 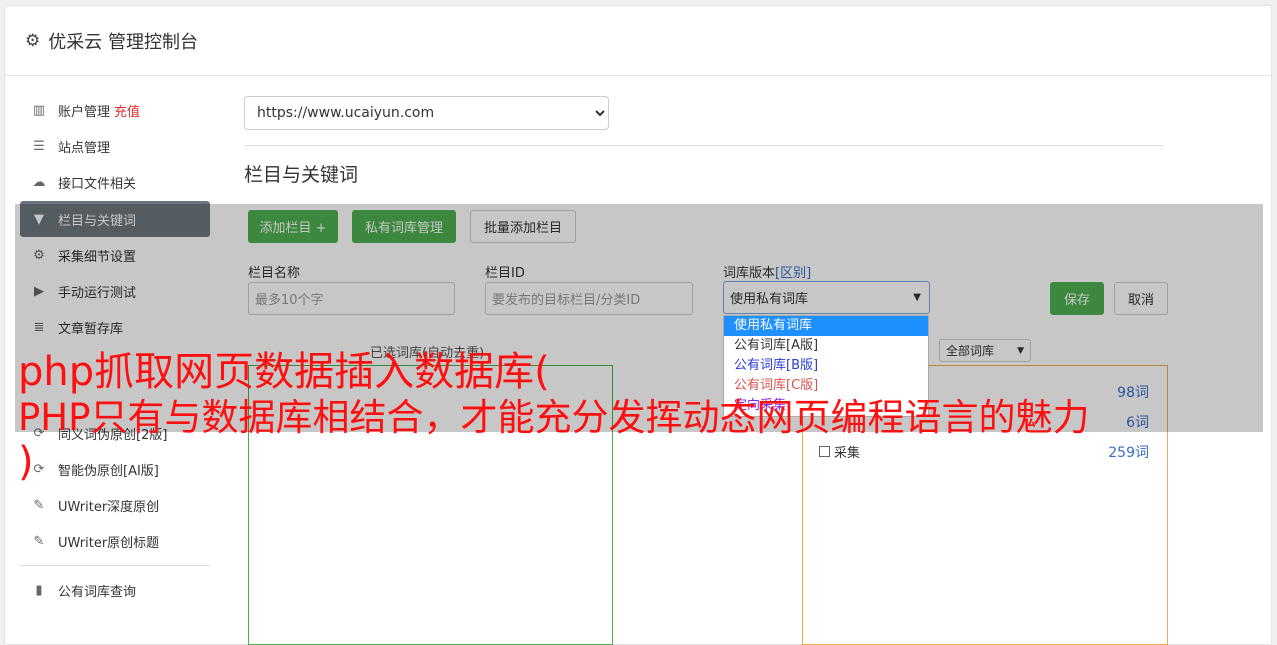 What do you see at coordinates (39, 182) in the screenshot?
I see `cloud-upload-icon: ☁` at bounding box center [39, 182].